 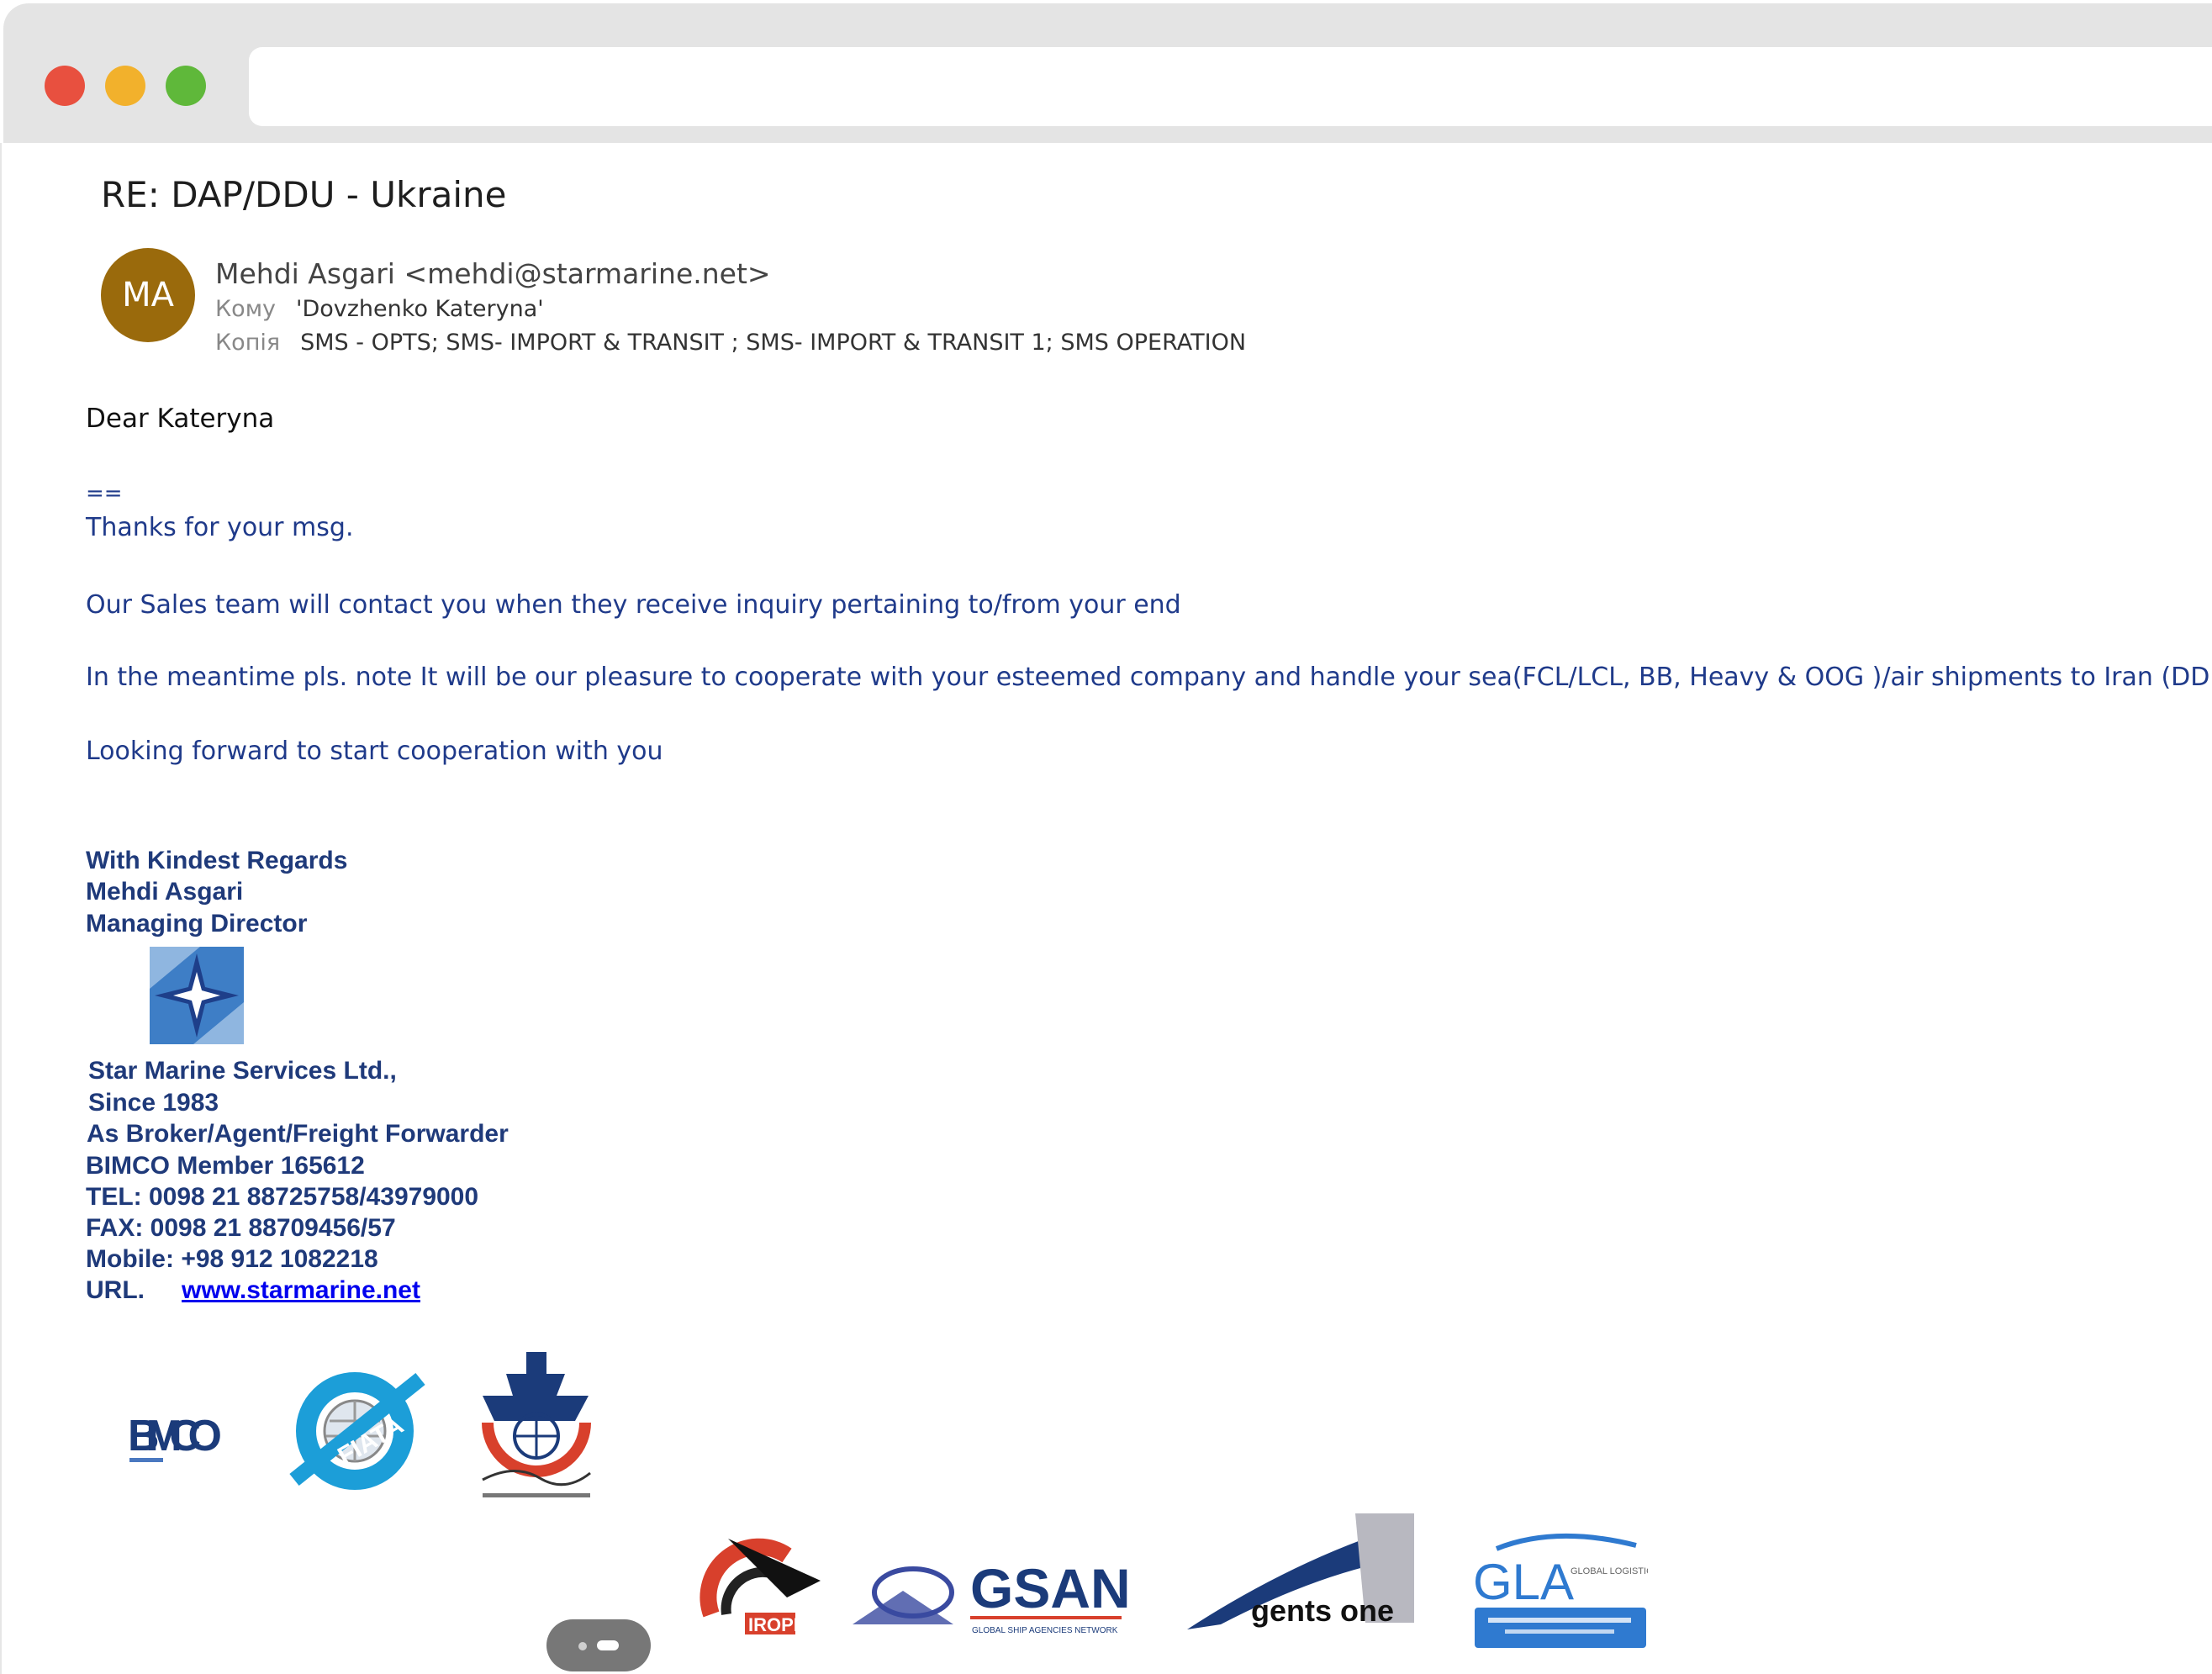 I want to click on gla-logo-subtext: GLOBAL LOGISTICS ALLIANCE, so click(x=1609, y=1571).